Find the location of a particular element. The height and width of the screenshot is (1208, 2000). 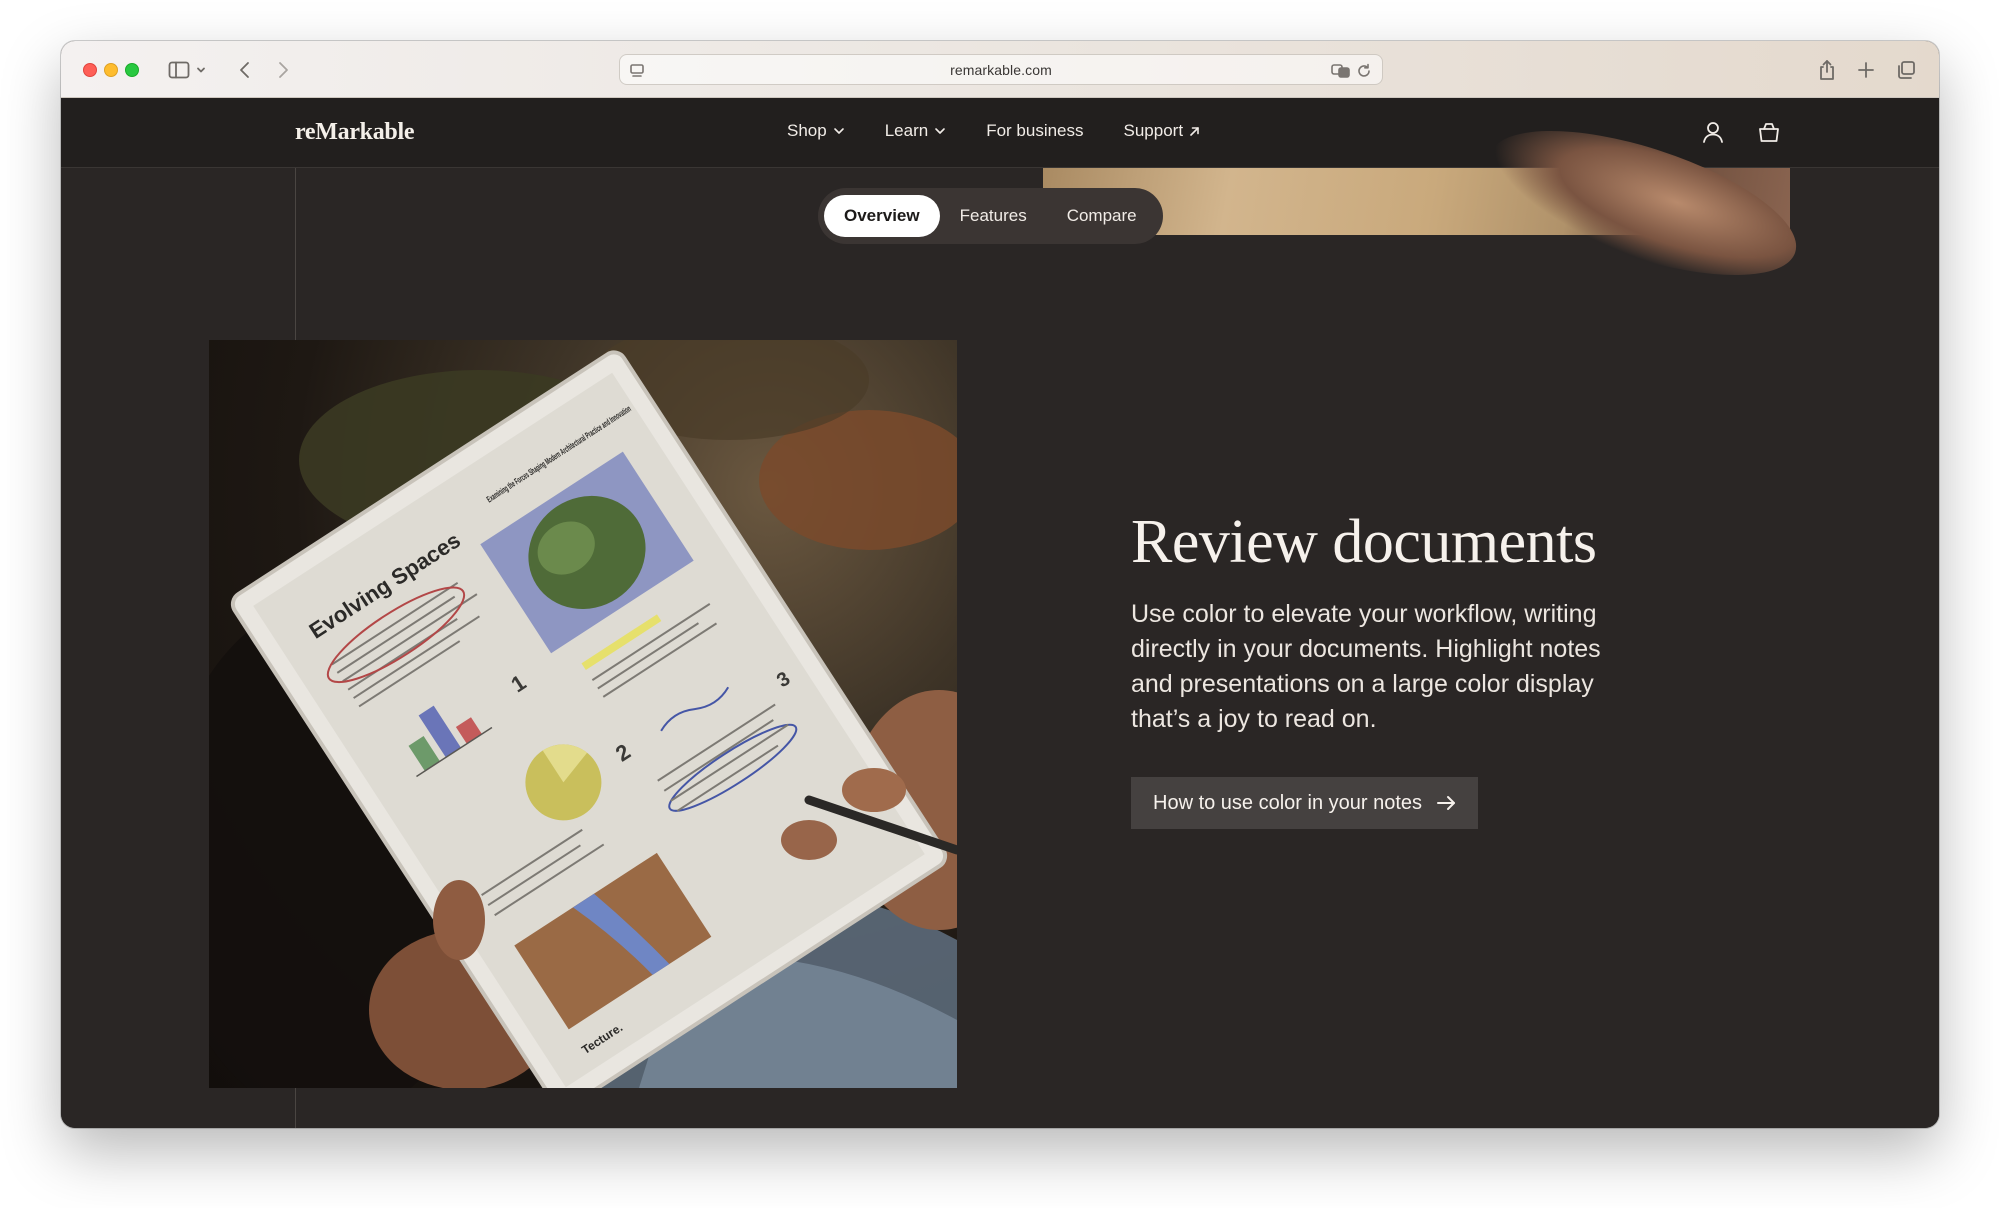

main-nav: Shop Learn For business Support is located at coordinates (1013, 131).